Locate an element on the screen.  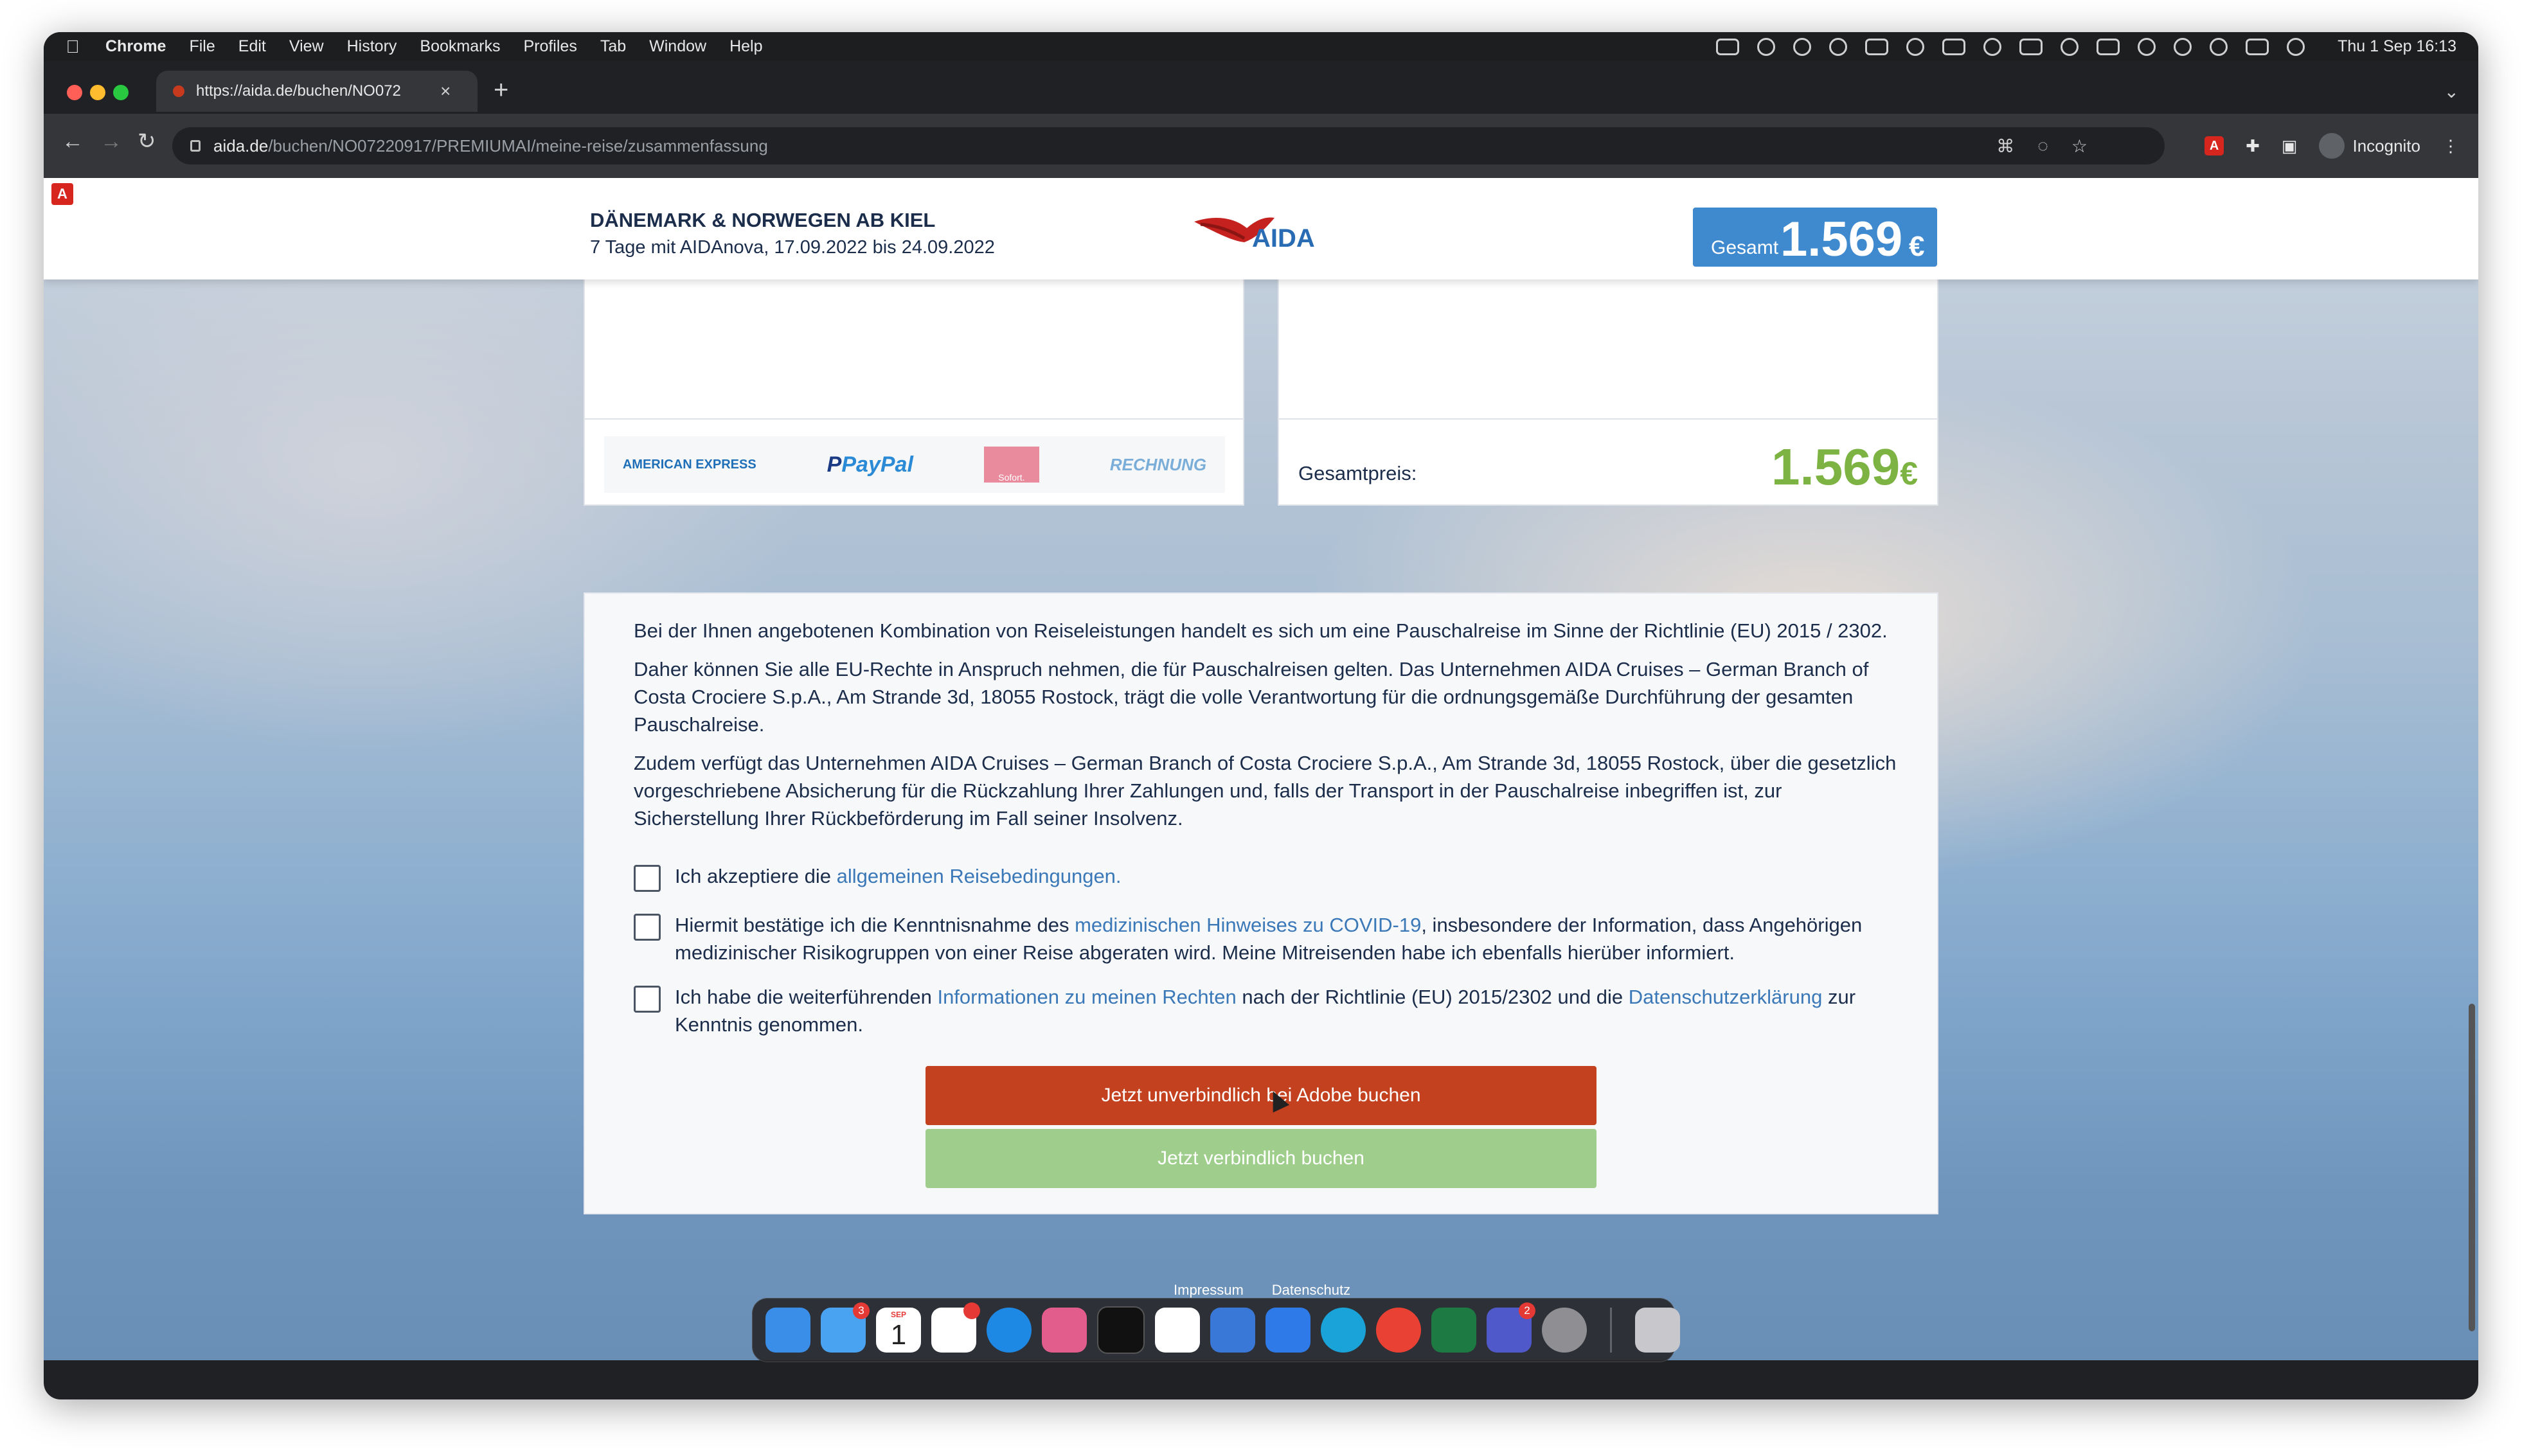
covid-link: medizinischen Hinweises zu COVID-19 is located at coordinates (1248, 925).